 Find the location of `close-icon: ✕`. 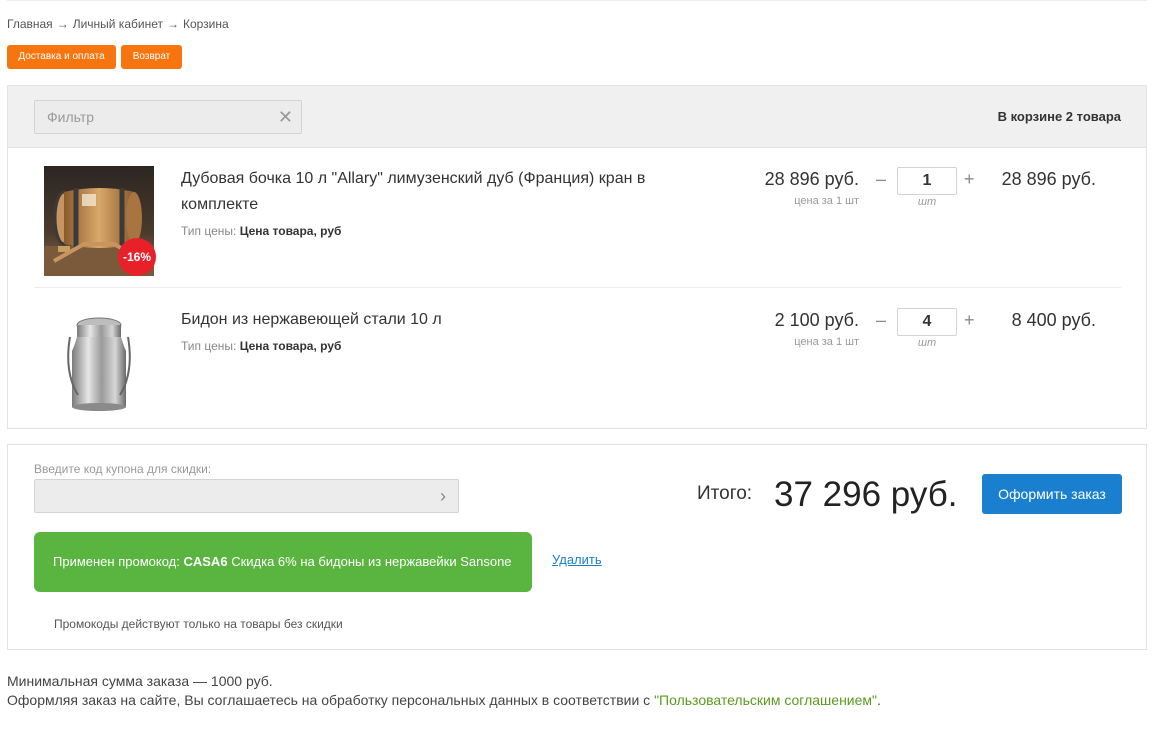

close-icon: ✕ is located at coordinates (285, 117).